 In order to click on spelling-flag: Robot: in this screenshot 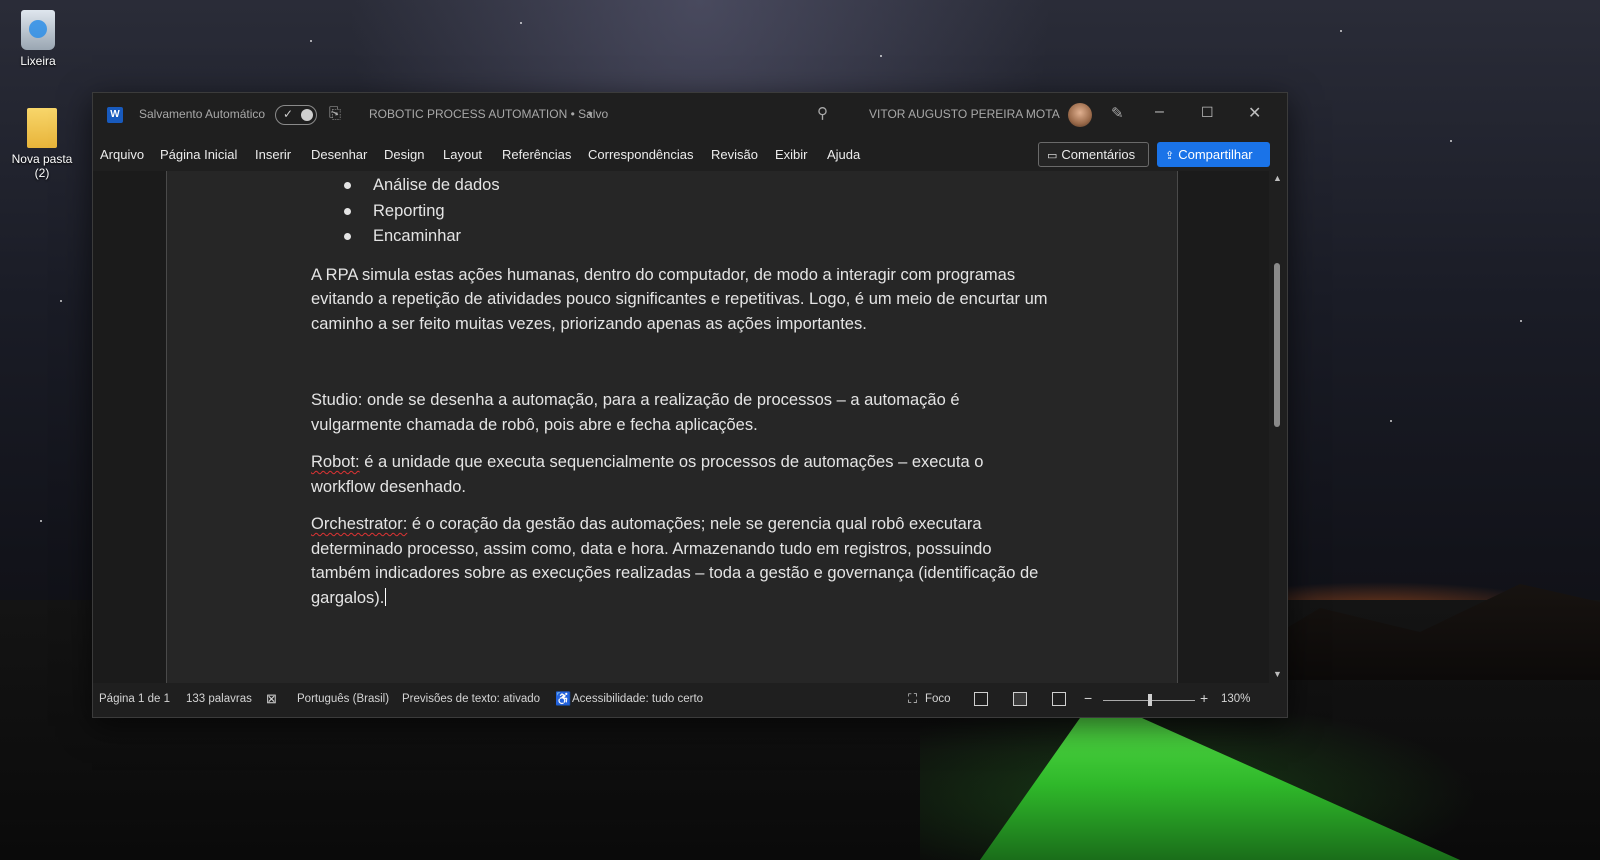, I will do `click(335, 462)`.